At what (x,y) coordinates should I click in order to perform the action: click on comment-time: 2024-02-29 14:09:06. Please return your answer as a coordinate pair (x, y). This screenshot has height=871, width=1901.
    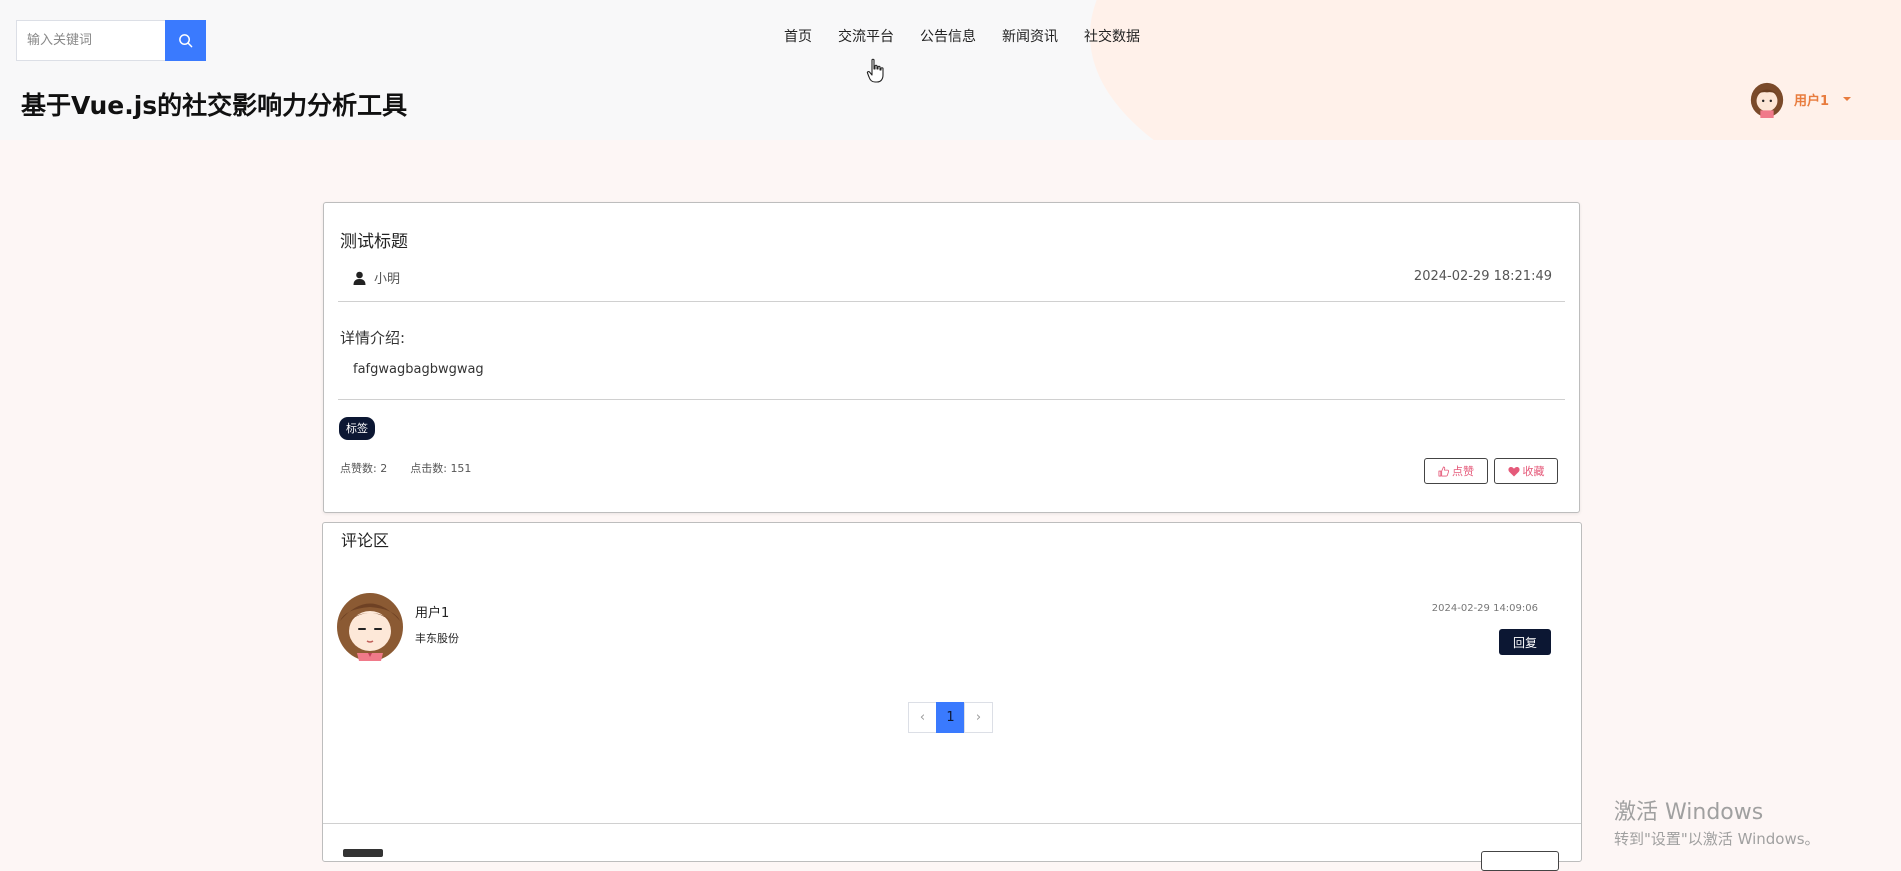
    Looking at the image, I should click on (1484, 608).